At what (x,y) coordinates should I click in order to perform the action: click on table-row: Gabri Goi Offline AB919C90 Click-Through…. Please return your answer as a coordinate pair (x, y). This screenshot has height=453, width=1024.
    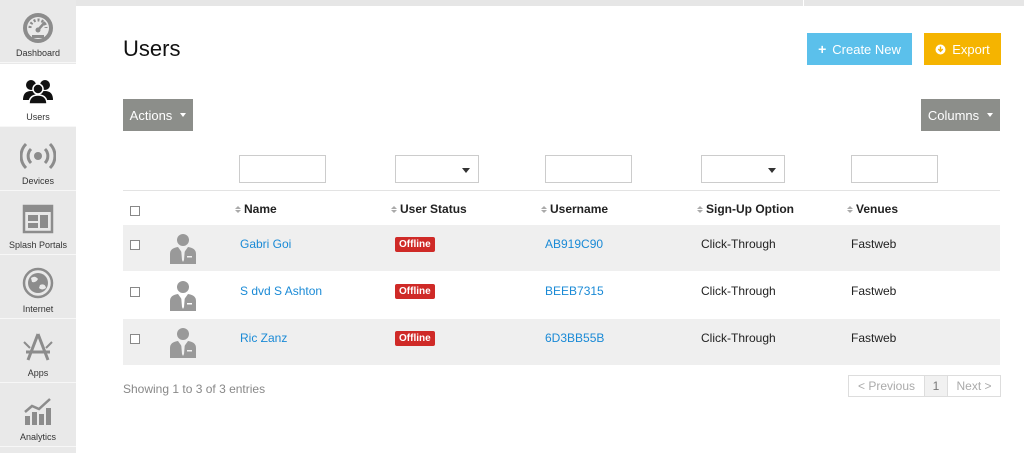
    Looking at the image, I should click on (561, 248).